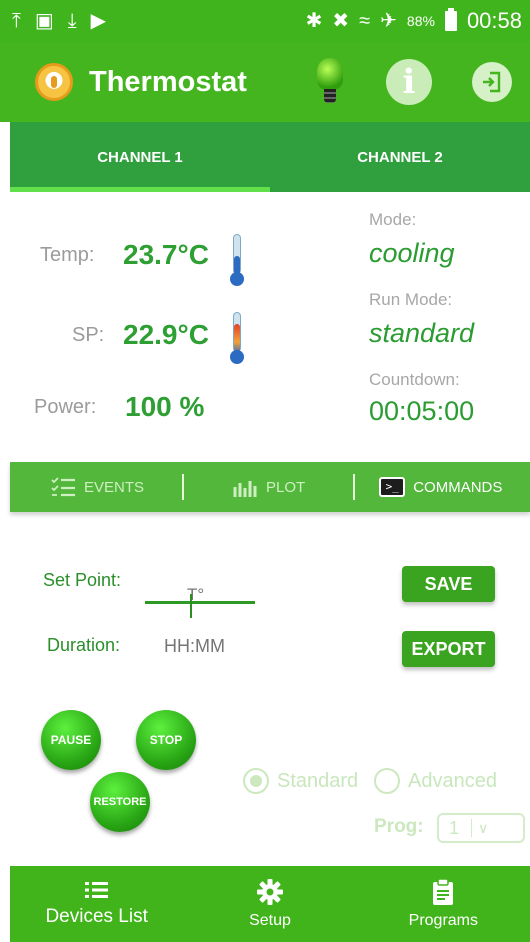  Describe the element at coordinates (330, 82) in the screenshot. I see `lightbulb-icon` at that location.